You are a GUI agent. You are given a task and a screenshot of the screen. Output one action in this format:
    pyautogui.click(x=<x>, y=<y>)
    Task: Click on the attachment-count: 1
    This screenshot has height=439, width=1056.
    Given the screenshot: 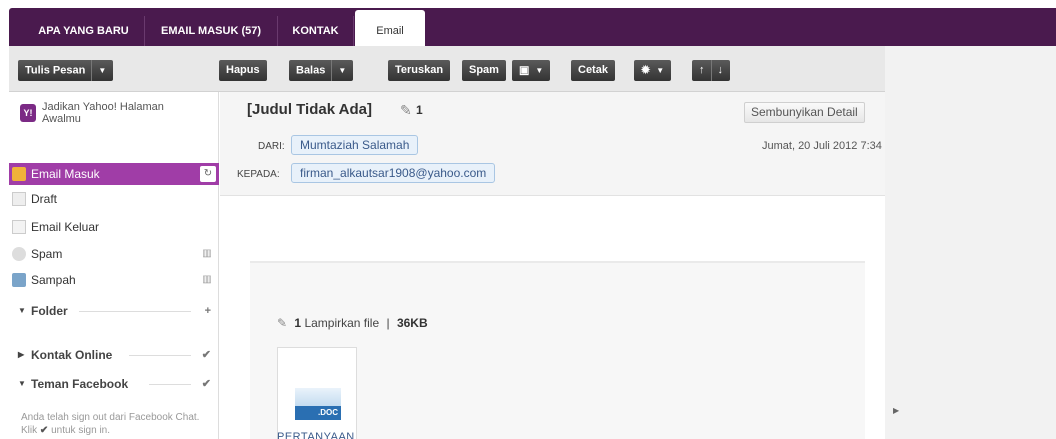 What is the action you would take?
    pyautogui.click(x=419, y=110)
    